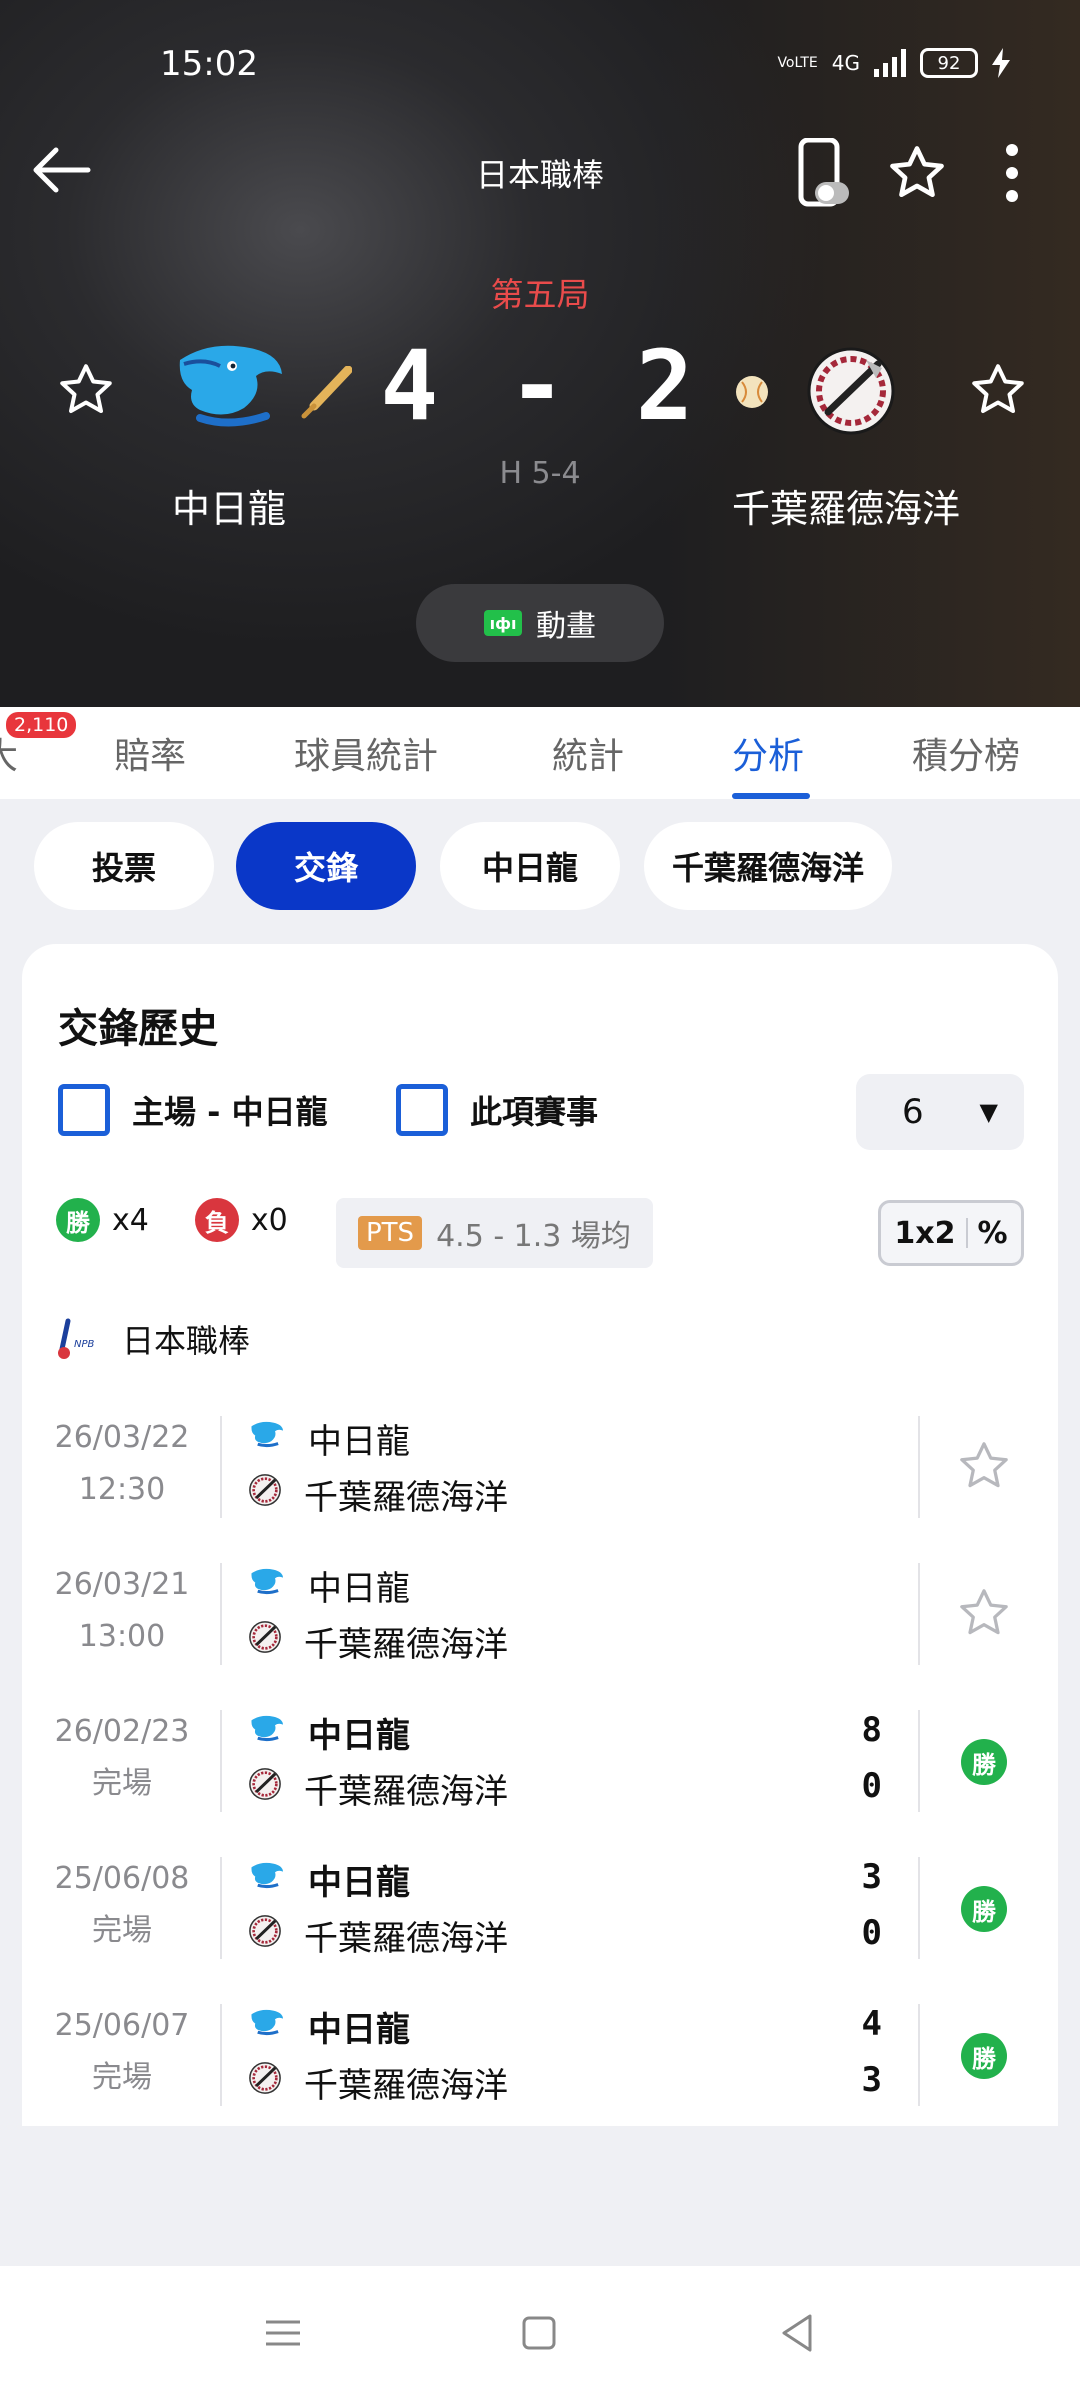  What do you see at coordinates (209, 64) in the screenshot?
I see `status-time: 15:02` at bounding box center [209, 64].